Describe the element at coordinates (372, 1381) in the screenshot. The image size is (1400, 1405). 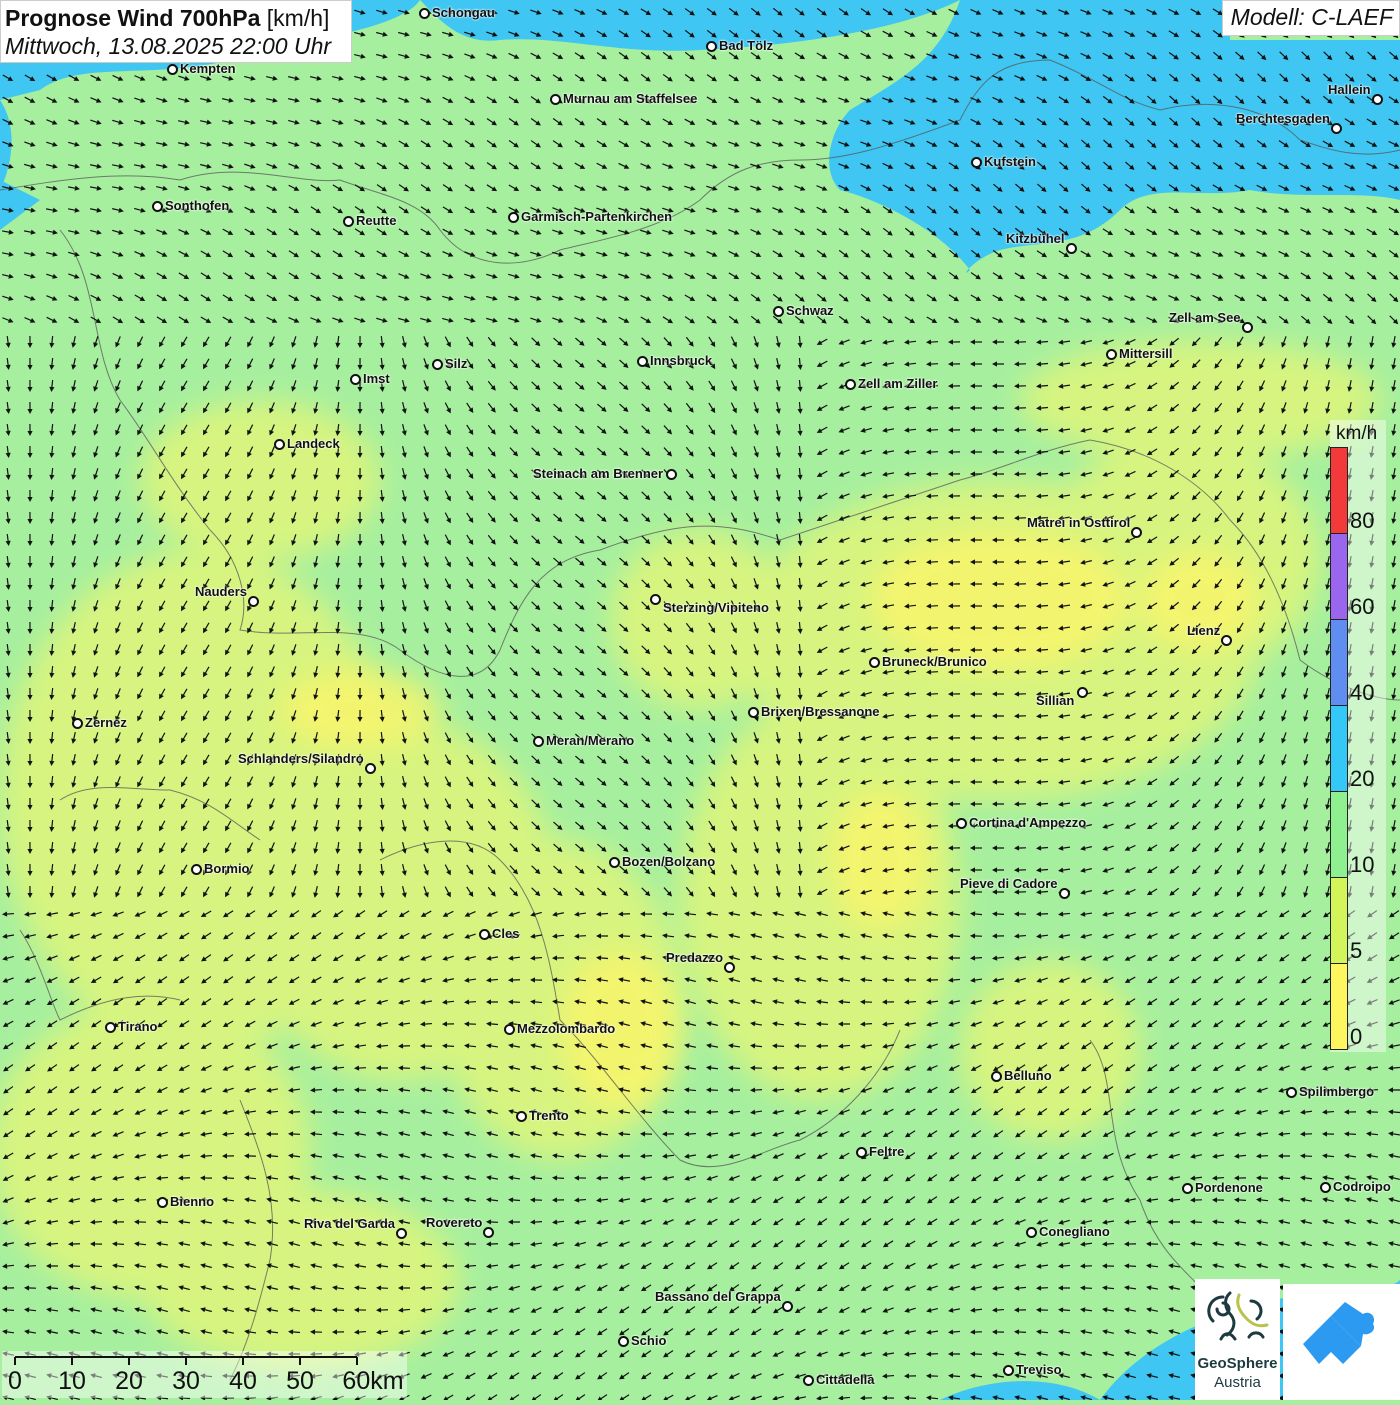
I see `scale-label: 60km` at that location.